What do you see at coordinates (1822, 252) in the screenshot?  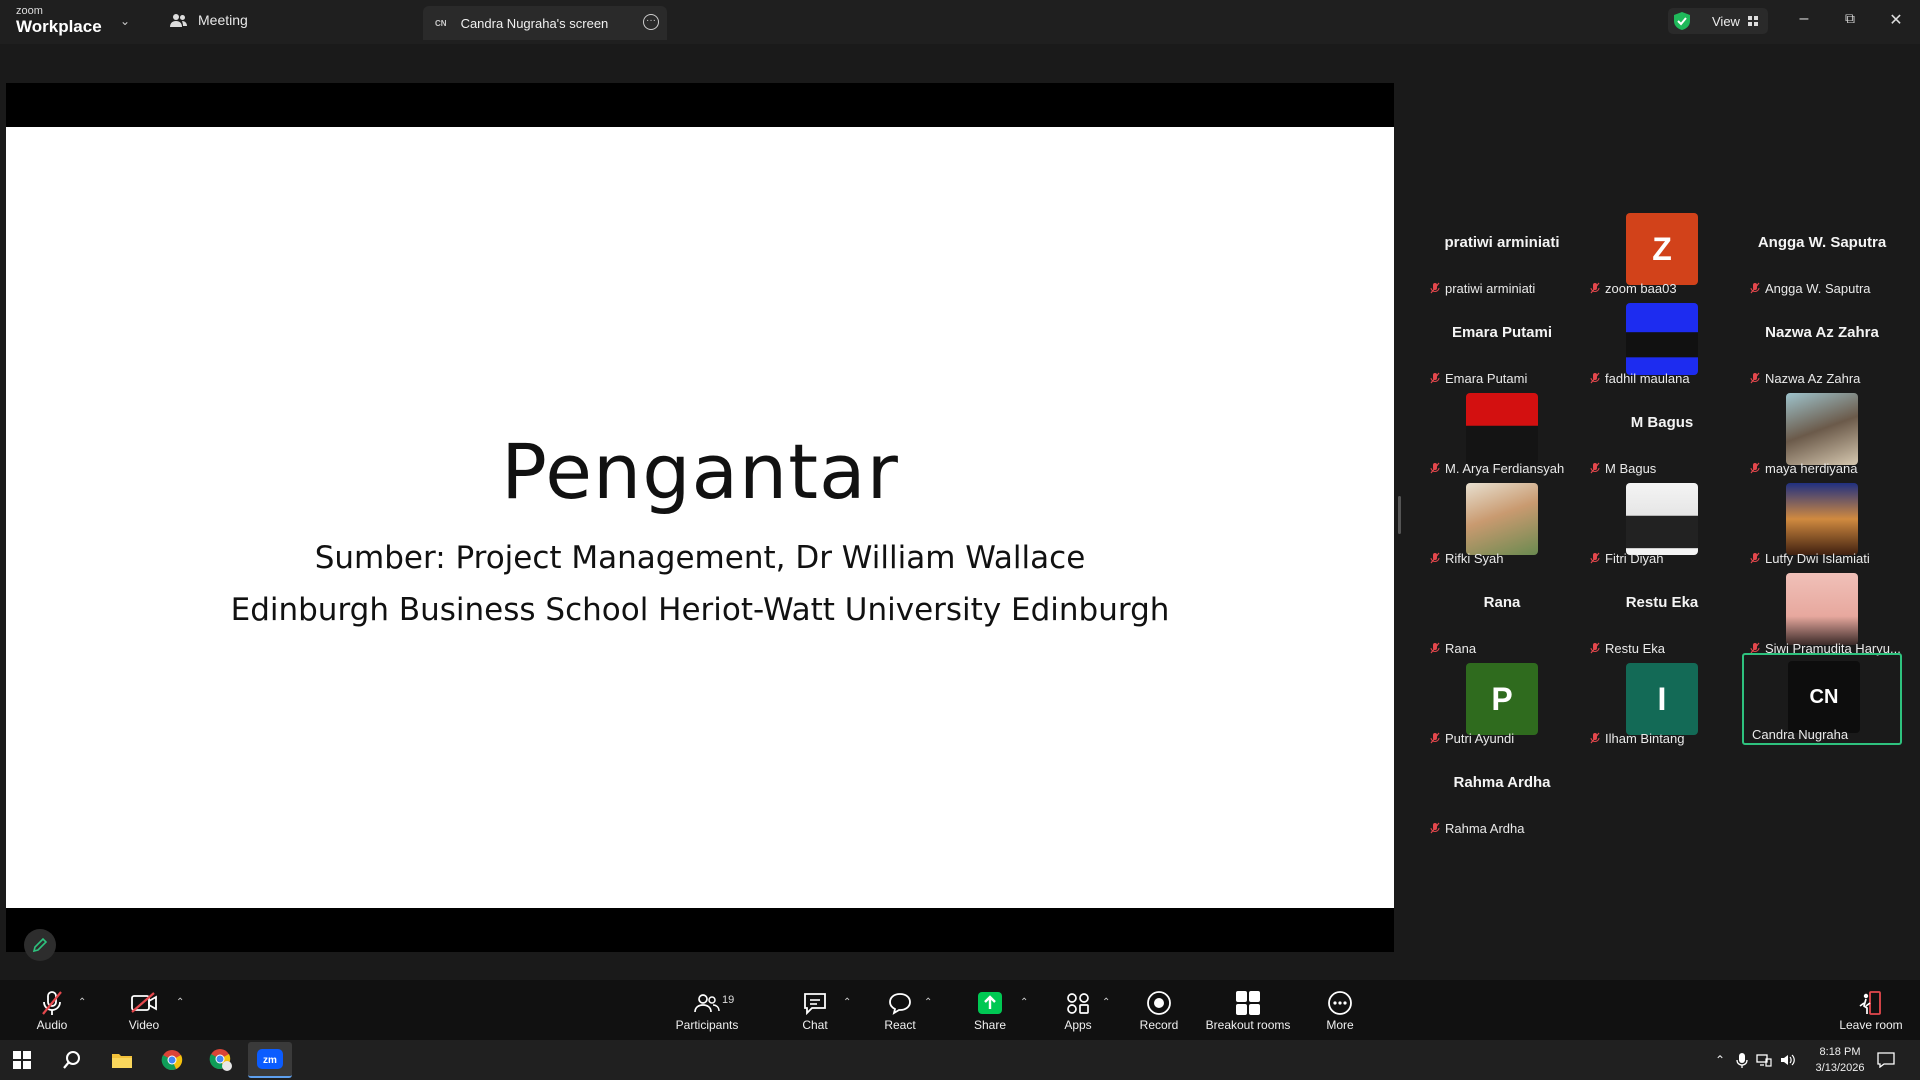 I see `participant-tile: Angga W. Saputra Angga W. Saputra` at bounding box center [1822, 252].